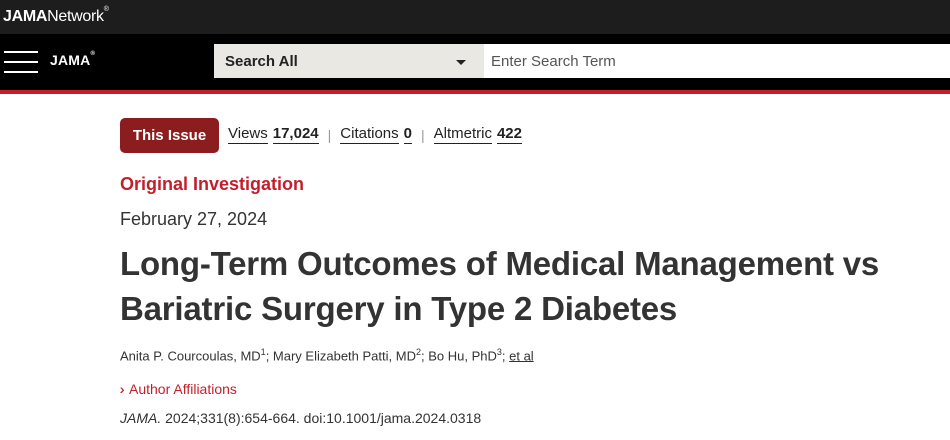  Describe the element at coordinates (212, 184) in the screenshot. I see `article-type: Original Investigation` at that location.